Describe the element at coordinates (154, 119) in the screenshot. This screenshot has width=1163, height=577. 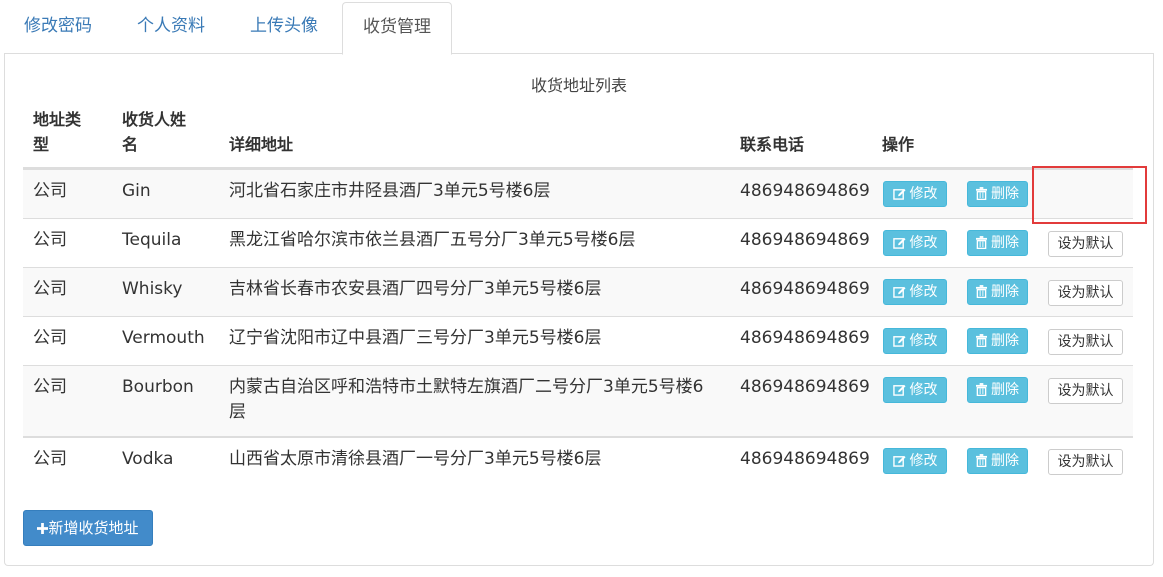
I see `header-recipient-name-line1: 收货人姓` at that location.